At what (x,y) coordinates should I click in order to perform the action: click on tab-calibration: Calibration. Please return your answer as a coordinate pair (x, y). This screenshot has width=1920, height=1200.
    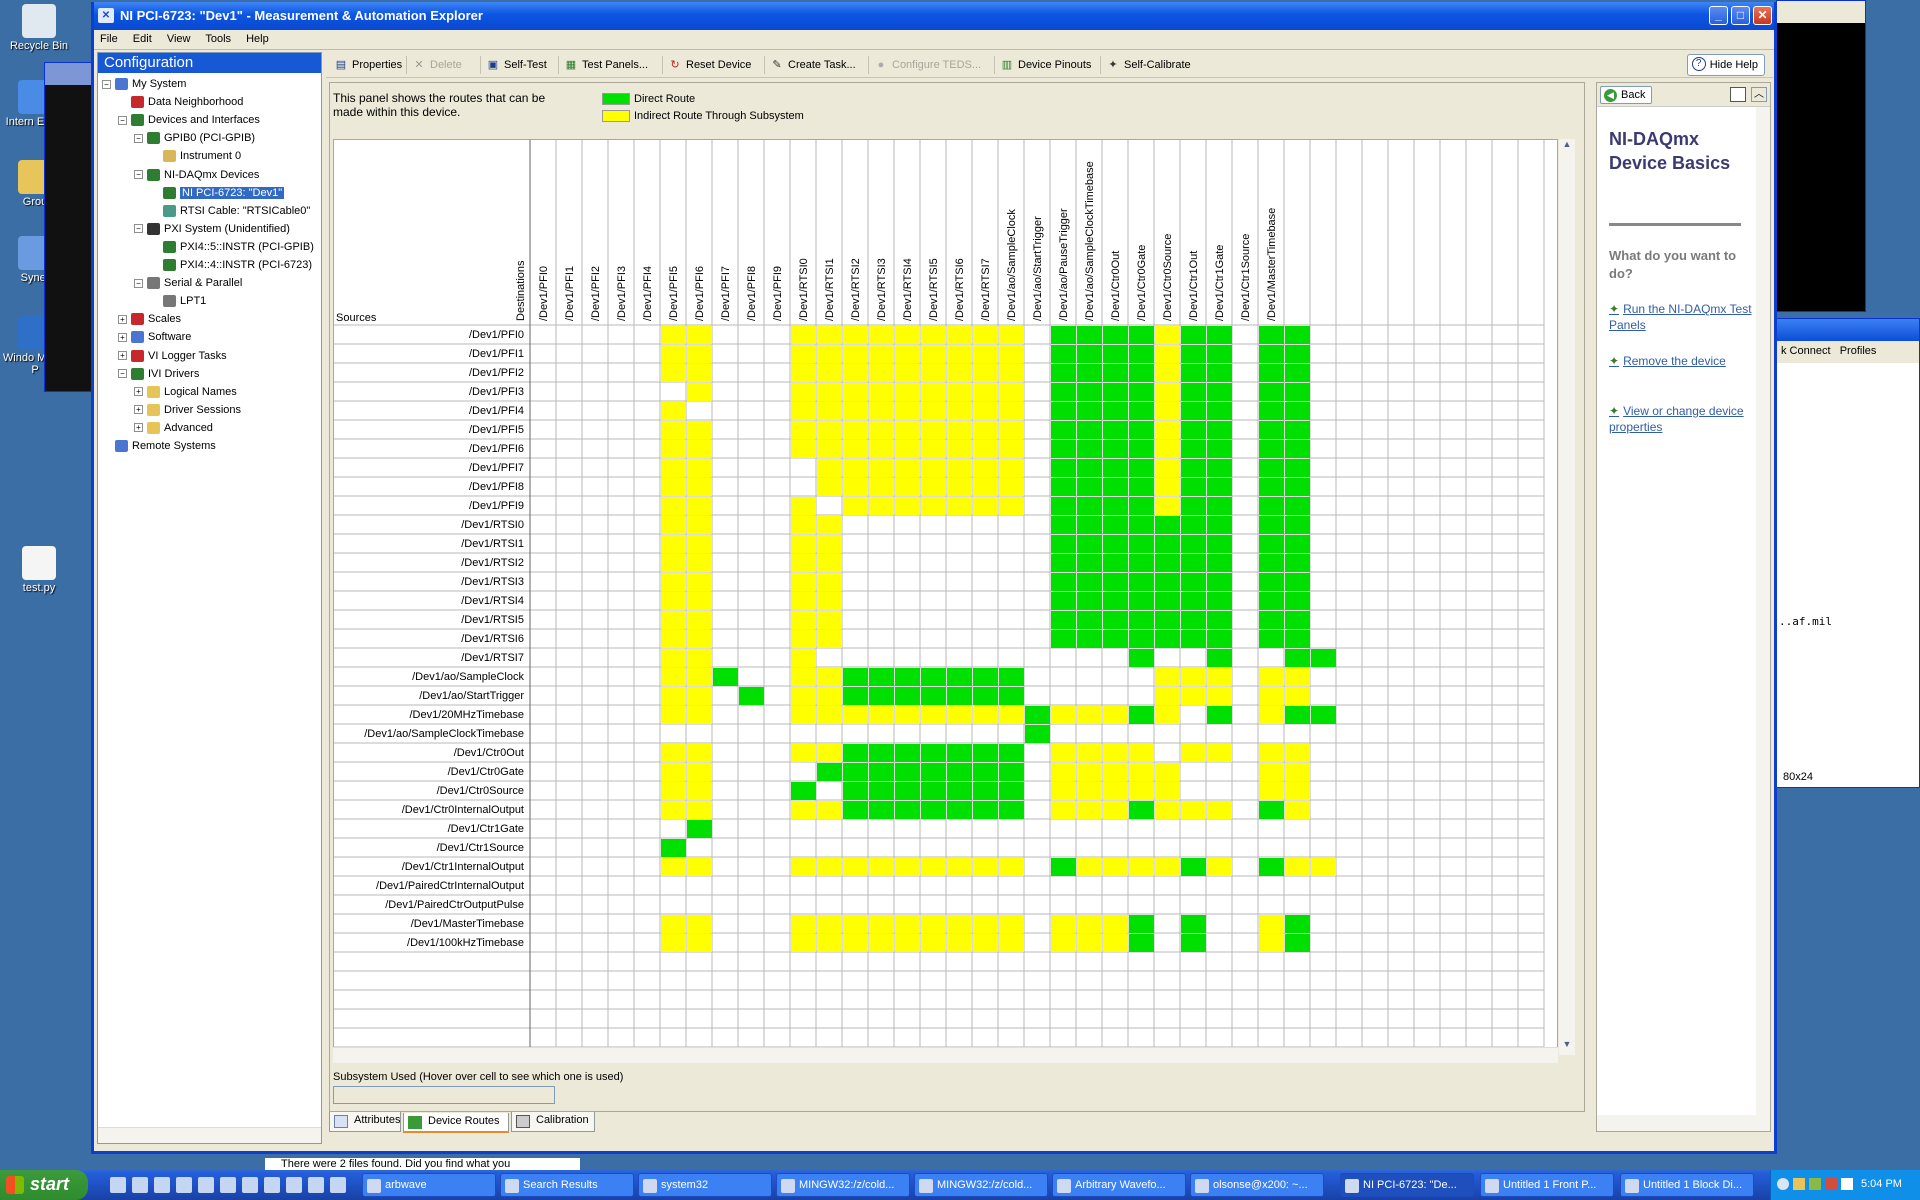
    Looking at the image, I should click on (553, 1122).